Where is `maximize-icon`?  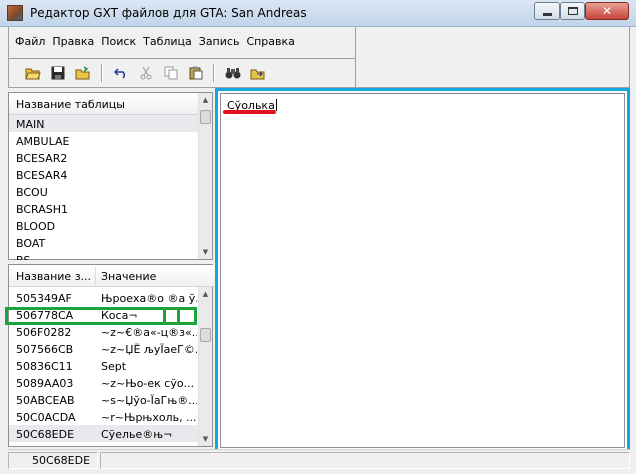
maximize-icon is located at coordinates (572, 11).